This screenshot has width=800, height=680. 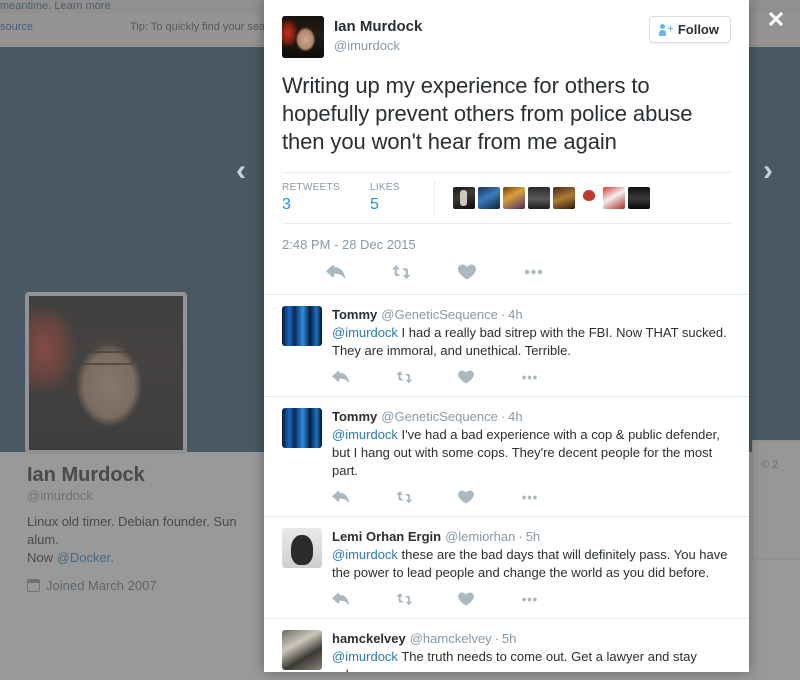 What do you see at coordinates (551, 198) in the screenshot?
I see `liker-avatars` at bounding box center [551, 198].